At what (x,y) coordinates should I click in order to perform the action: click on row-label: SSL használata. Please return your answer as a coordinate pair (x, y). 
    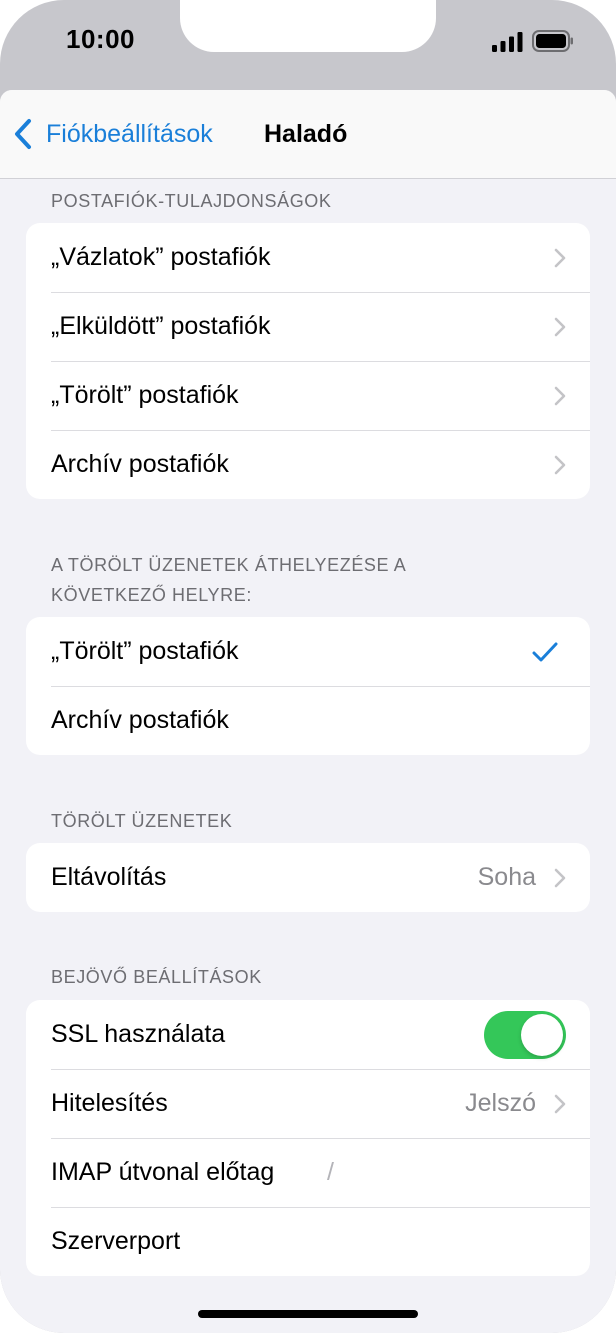
    Looking at the image, I should click on (138, 1034).